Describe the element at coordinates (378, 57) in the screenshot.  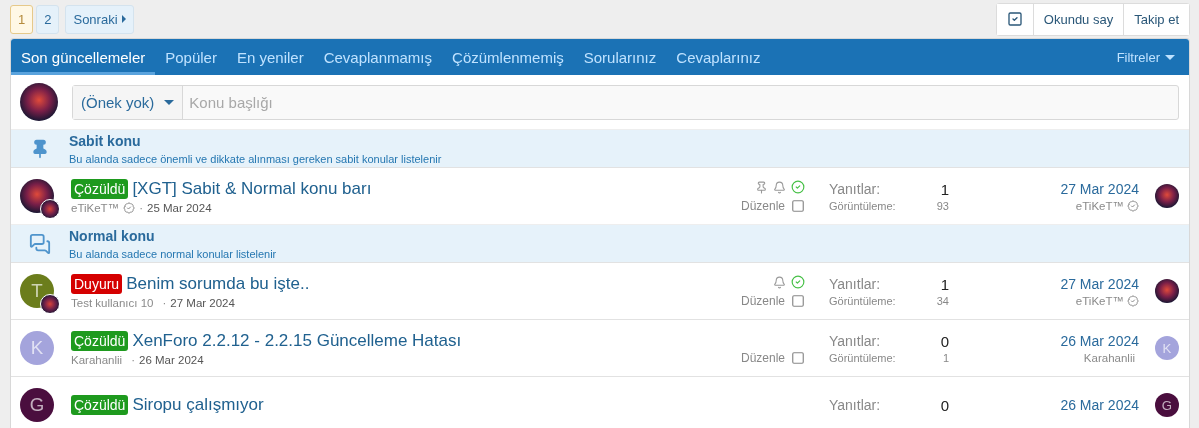
I see `filter-tab: Cevaplanmamış` at that location.